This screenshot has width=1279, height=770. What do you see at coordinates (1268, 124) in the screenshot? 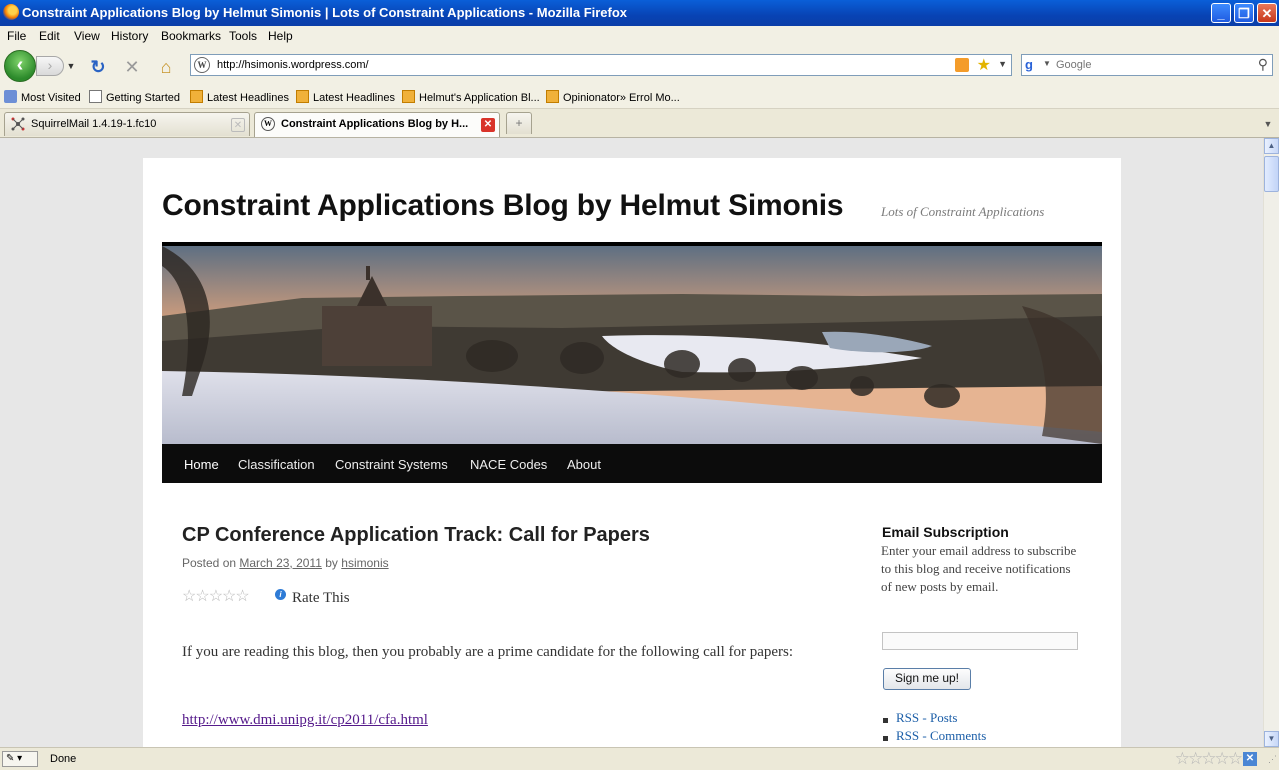
I see `tab-list-dropdown-icon: ▼` at bounding box center [1268, 124].